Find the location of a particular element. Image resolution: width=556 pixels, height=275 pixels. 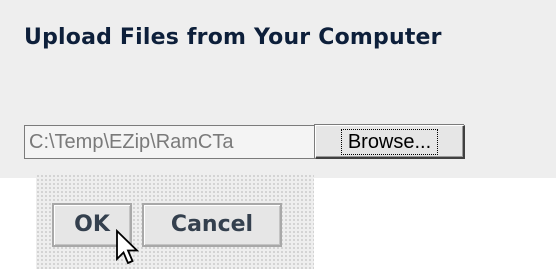

file-path-field: C:\Temp\EZip\RamCTa is located at coordinates (169, 142).